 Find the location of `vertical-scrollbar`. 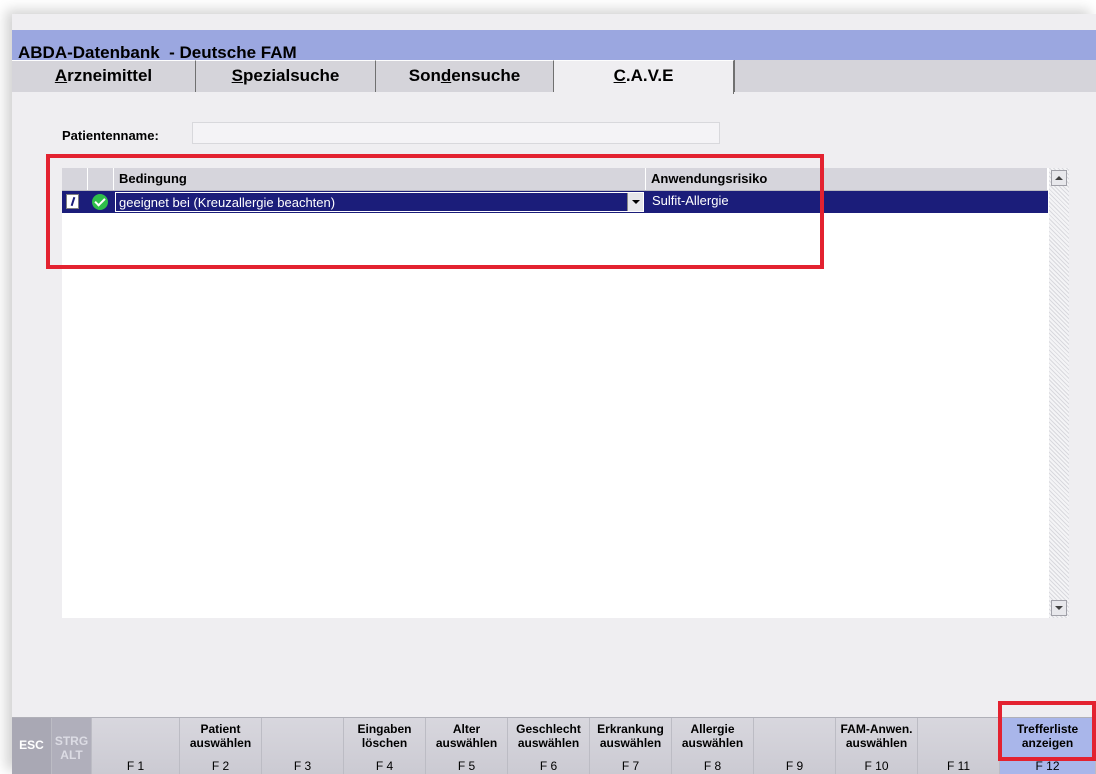

vertical-scrollbar is located at coordinates (1059, 393).